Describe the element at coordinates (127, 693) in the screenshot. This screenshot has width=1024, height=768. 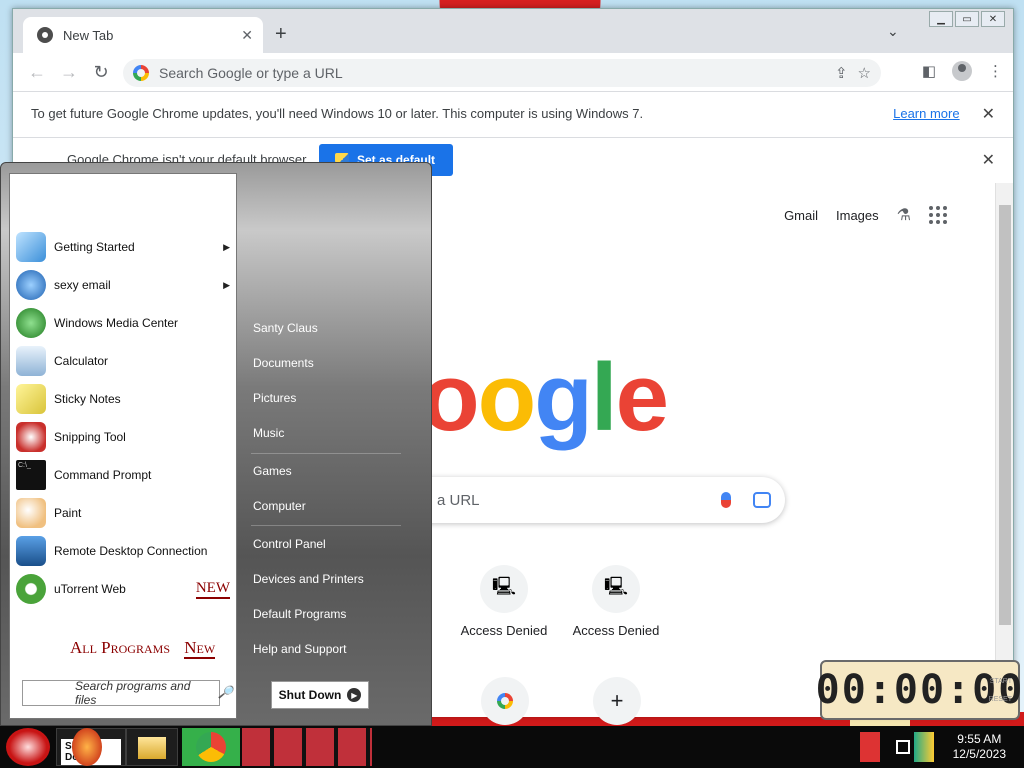
I see `start-search-box: Search programs and files 🔎` at that location.